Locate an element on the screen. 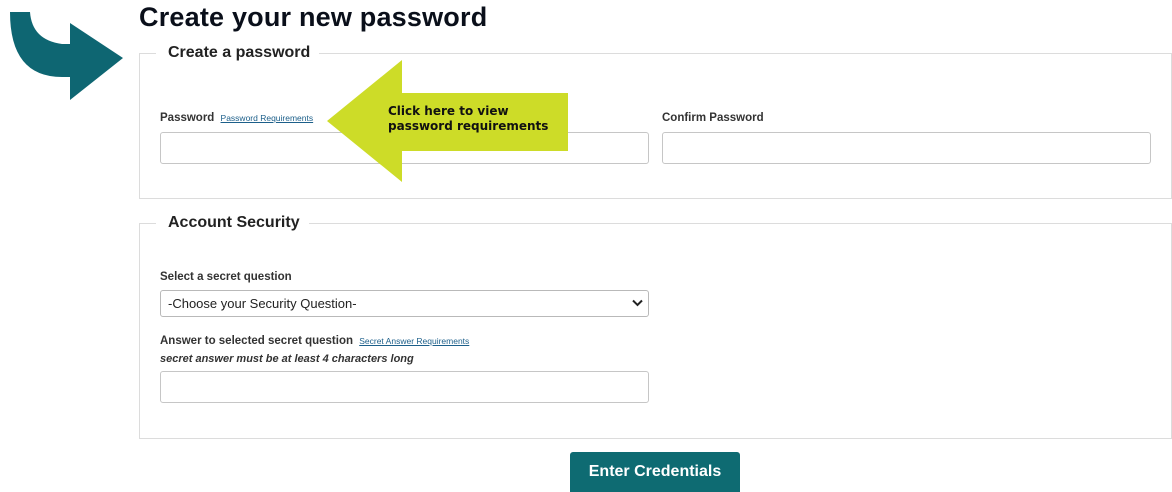 The width and height of the screenshot is (1172, 492). page-title: Create your new password is located at coordinates (313, 17).